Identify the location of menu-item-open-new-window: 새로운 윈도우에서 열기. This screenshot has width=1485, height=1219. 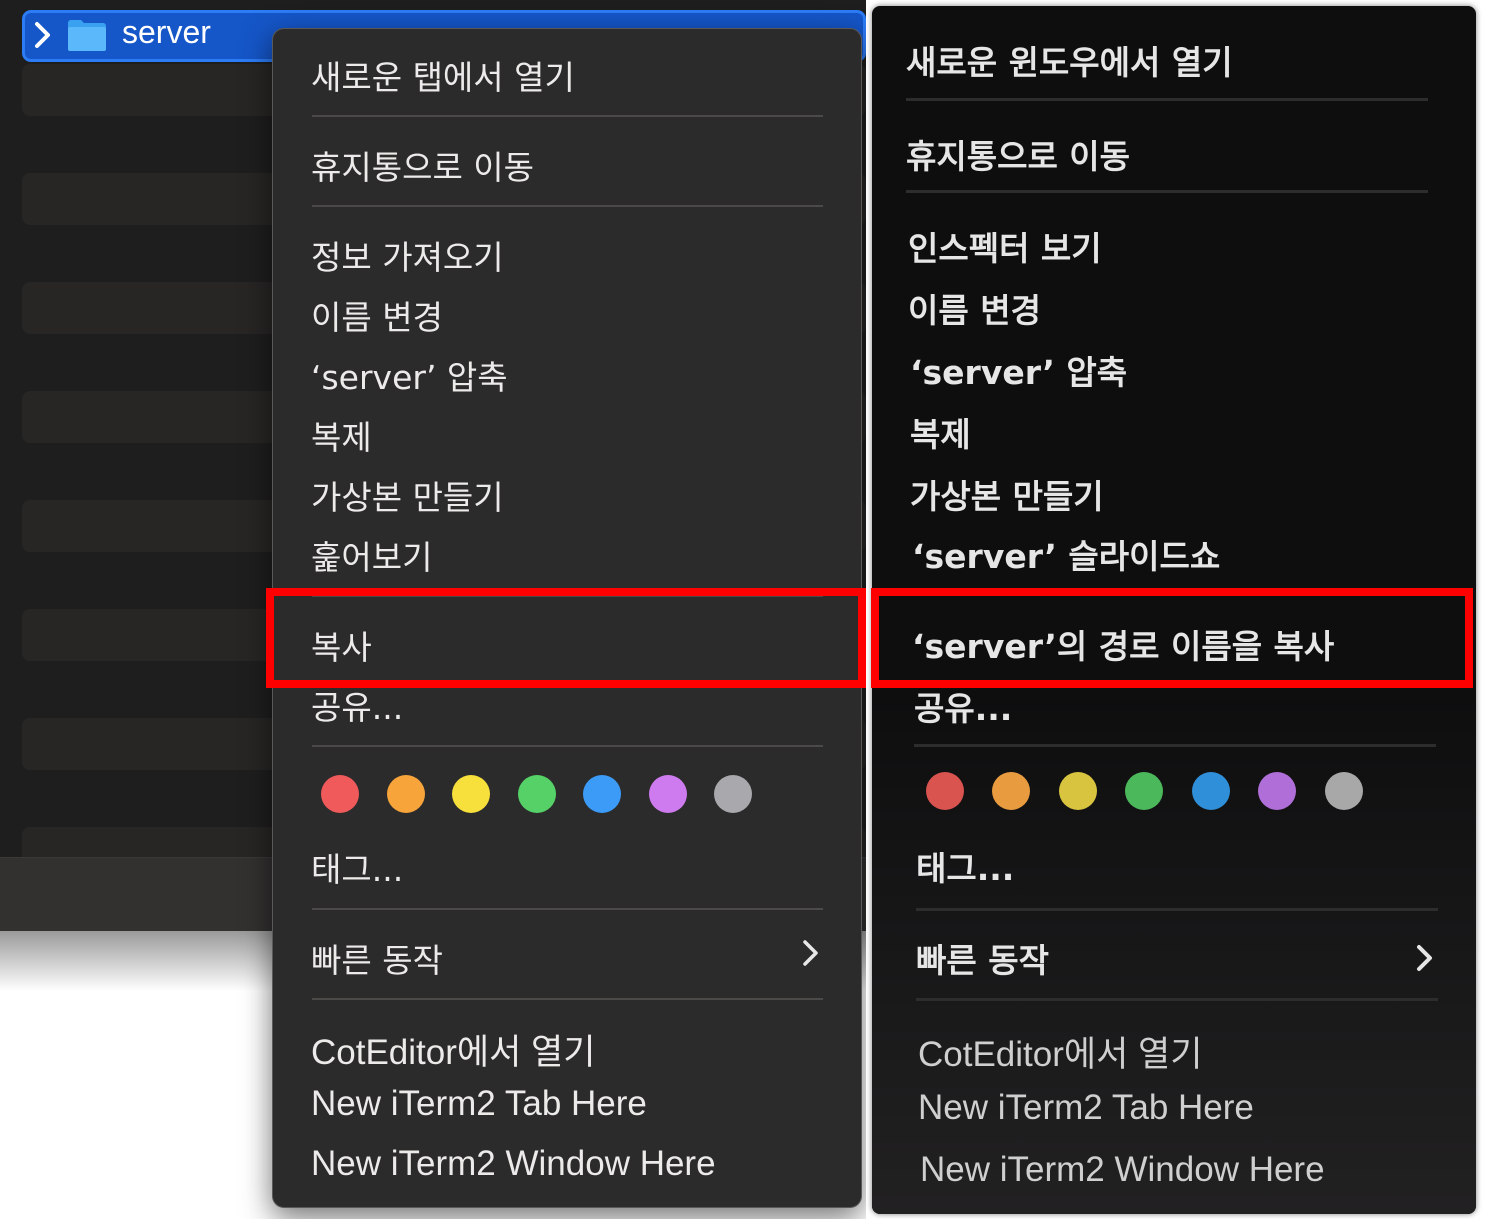
(1069, 60).